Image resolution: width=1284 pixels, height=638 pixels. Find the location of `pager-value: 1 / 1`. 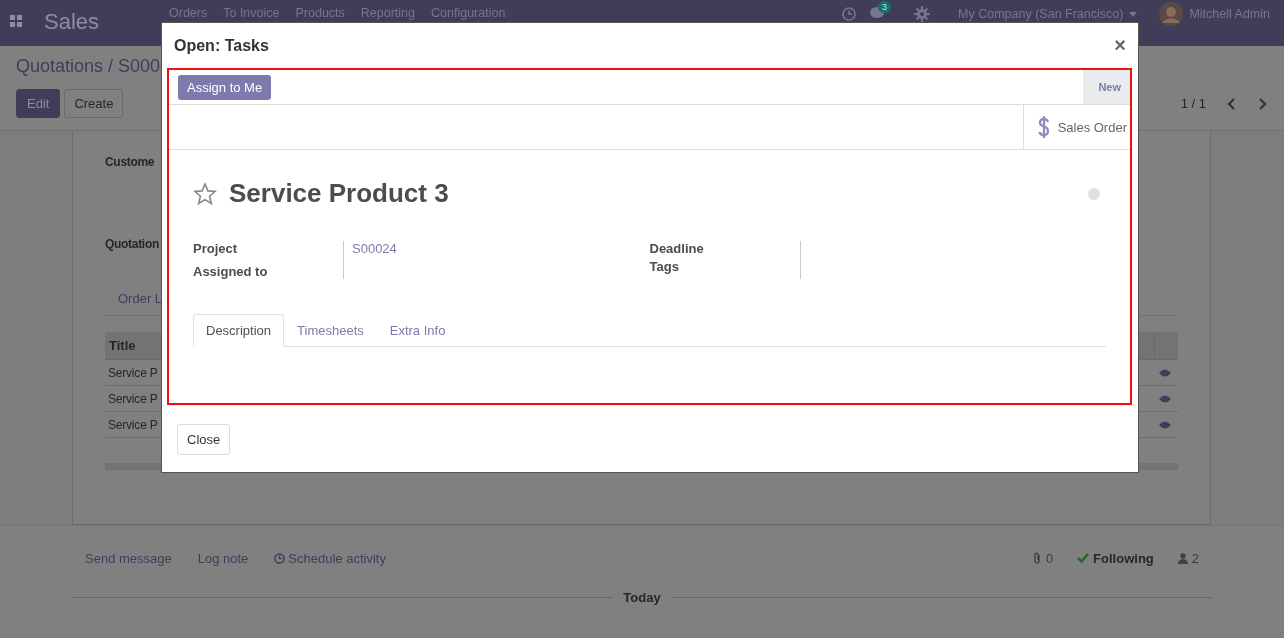

pager-value: 1 / 1 is located at coordinates (1193, 103).